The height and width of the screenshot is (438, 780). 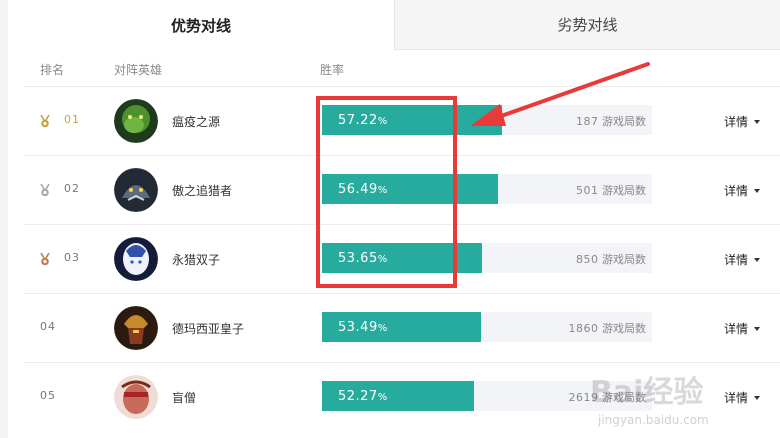 What do you see at coordinates (653, 420) in the screenshot?
I see `svg-text: jingyan.baidu.com` at bounding box center [653, 420].